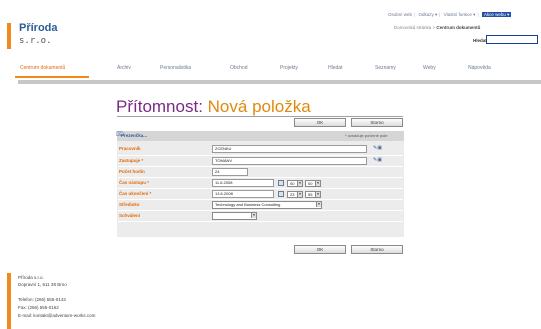 Image resolution: width=541 pixels, height=329 pixels. I want to click on nav-separator-band, so click(279, 82).